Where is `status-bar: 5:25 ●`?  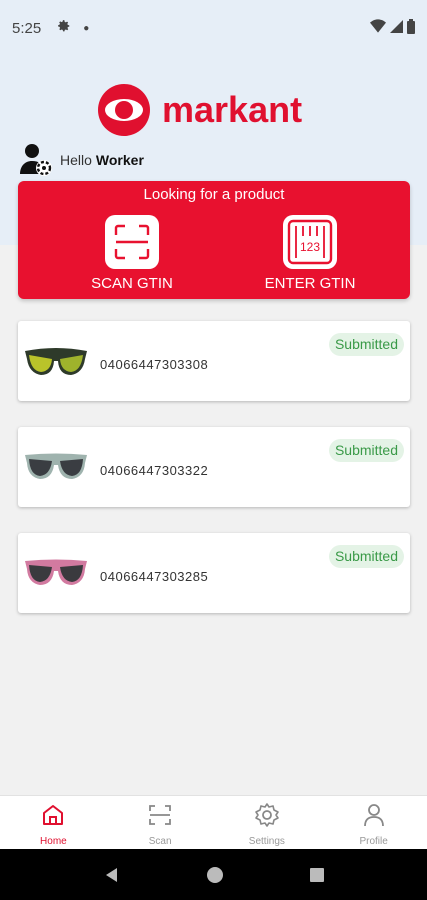 status-bar: 5:25 ● is located at coordinates (213, 28).